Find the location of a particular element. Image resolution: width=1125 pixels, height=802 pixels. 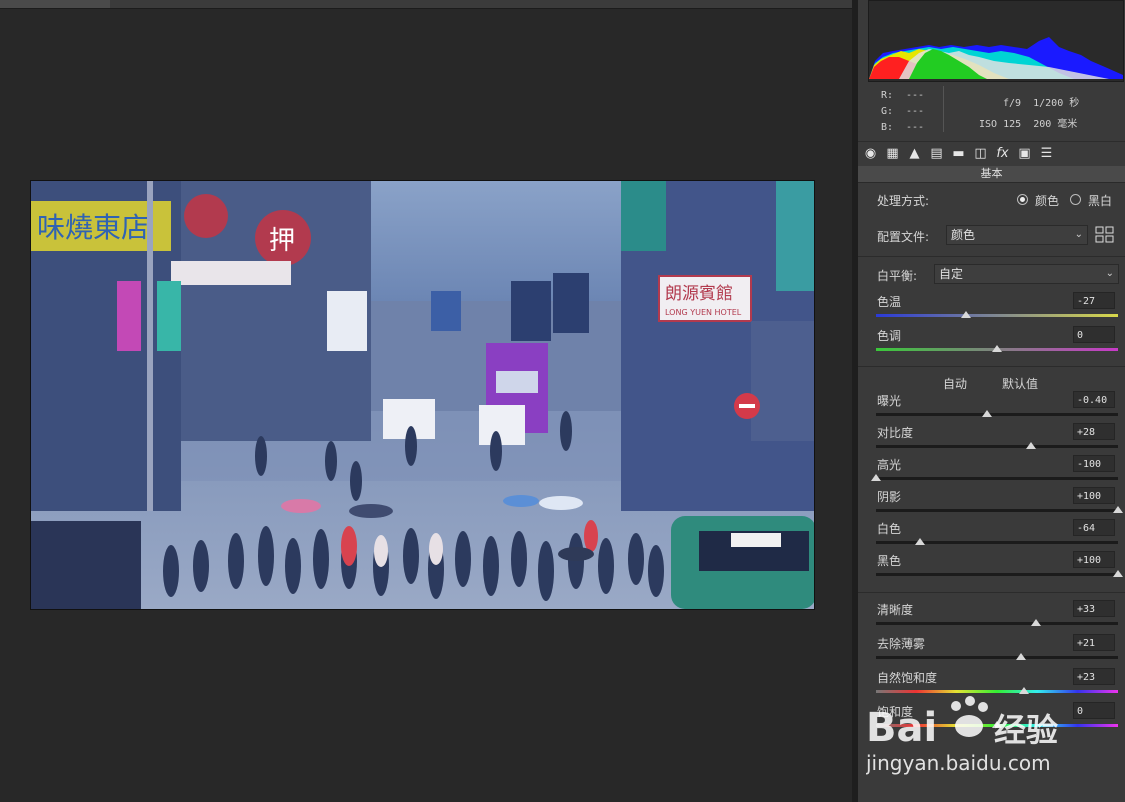

profile-value: 颜色 is located at coordinates (963, 235).